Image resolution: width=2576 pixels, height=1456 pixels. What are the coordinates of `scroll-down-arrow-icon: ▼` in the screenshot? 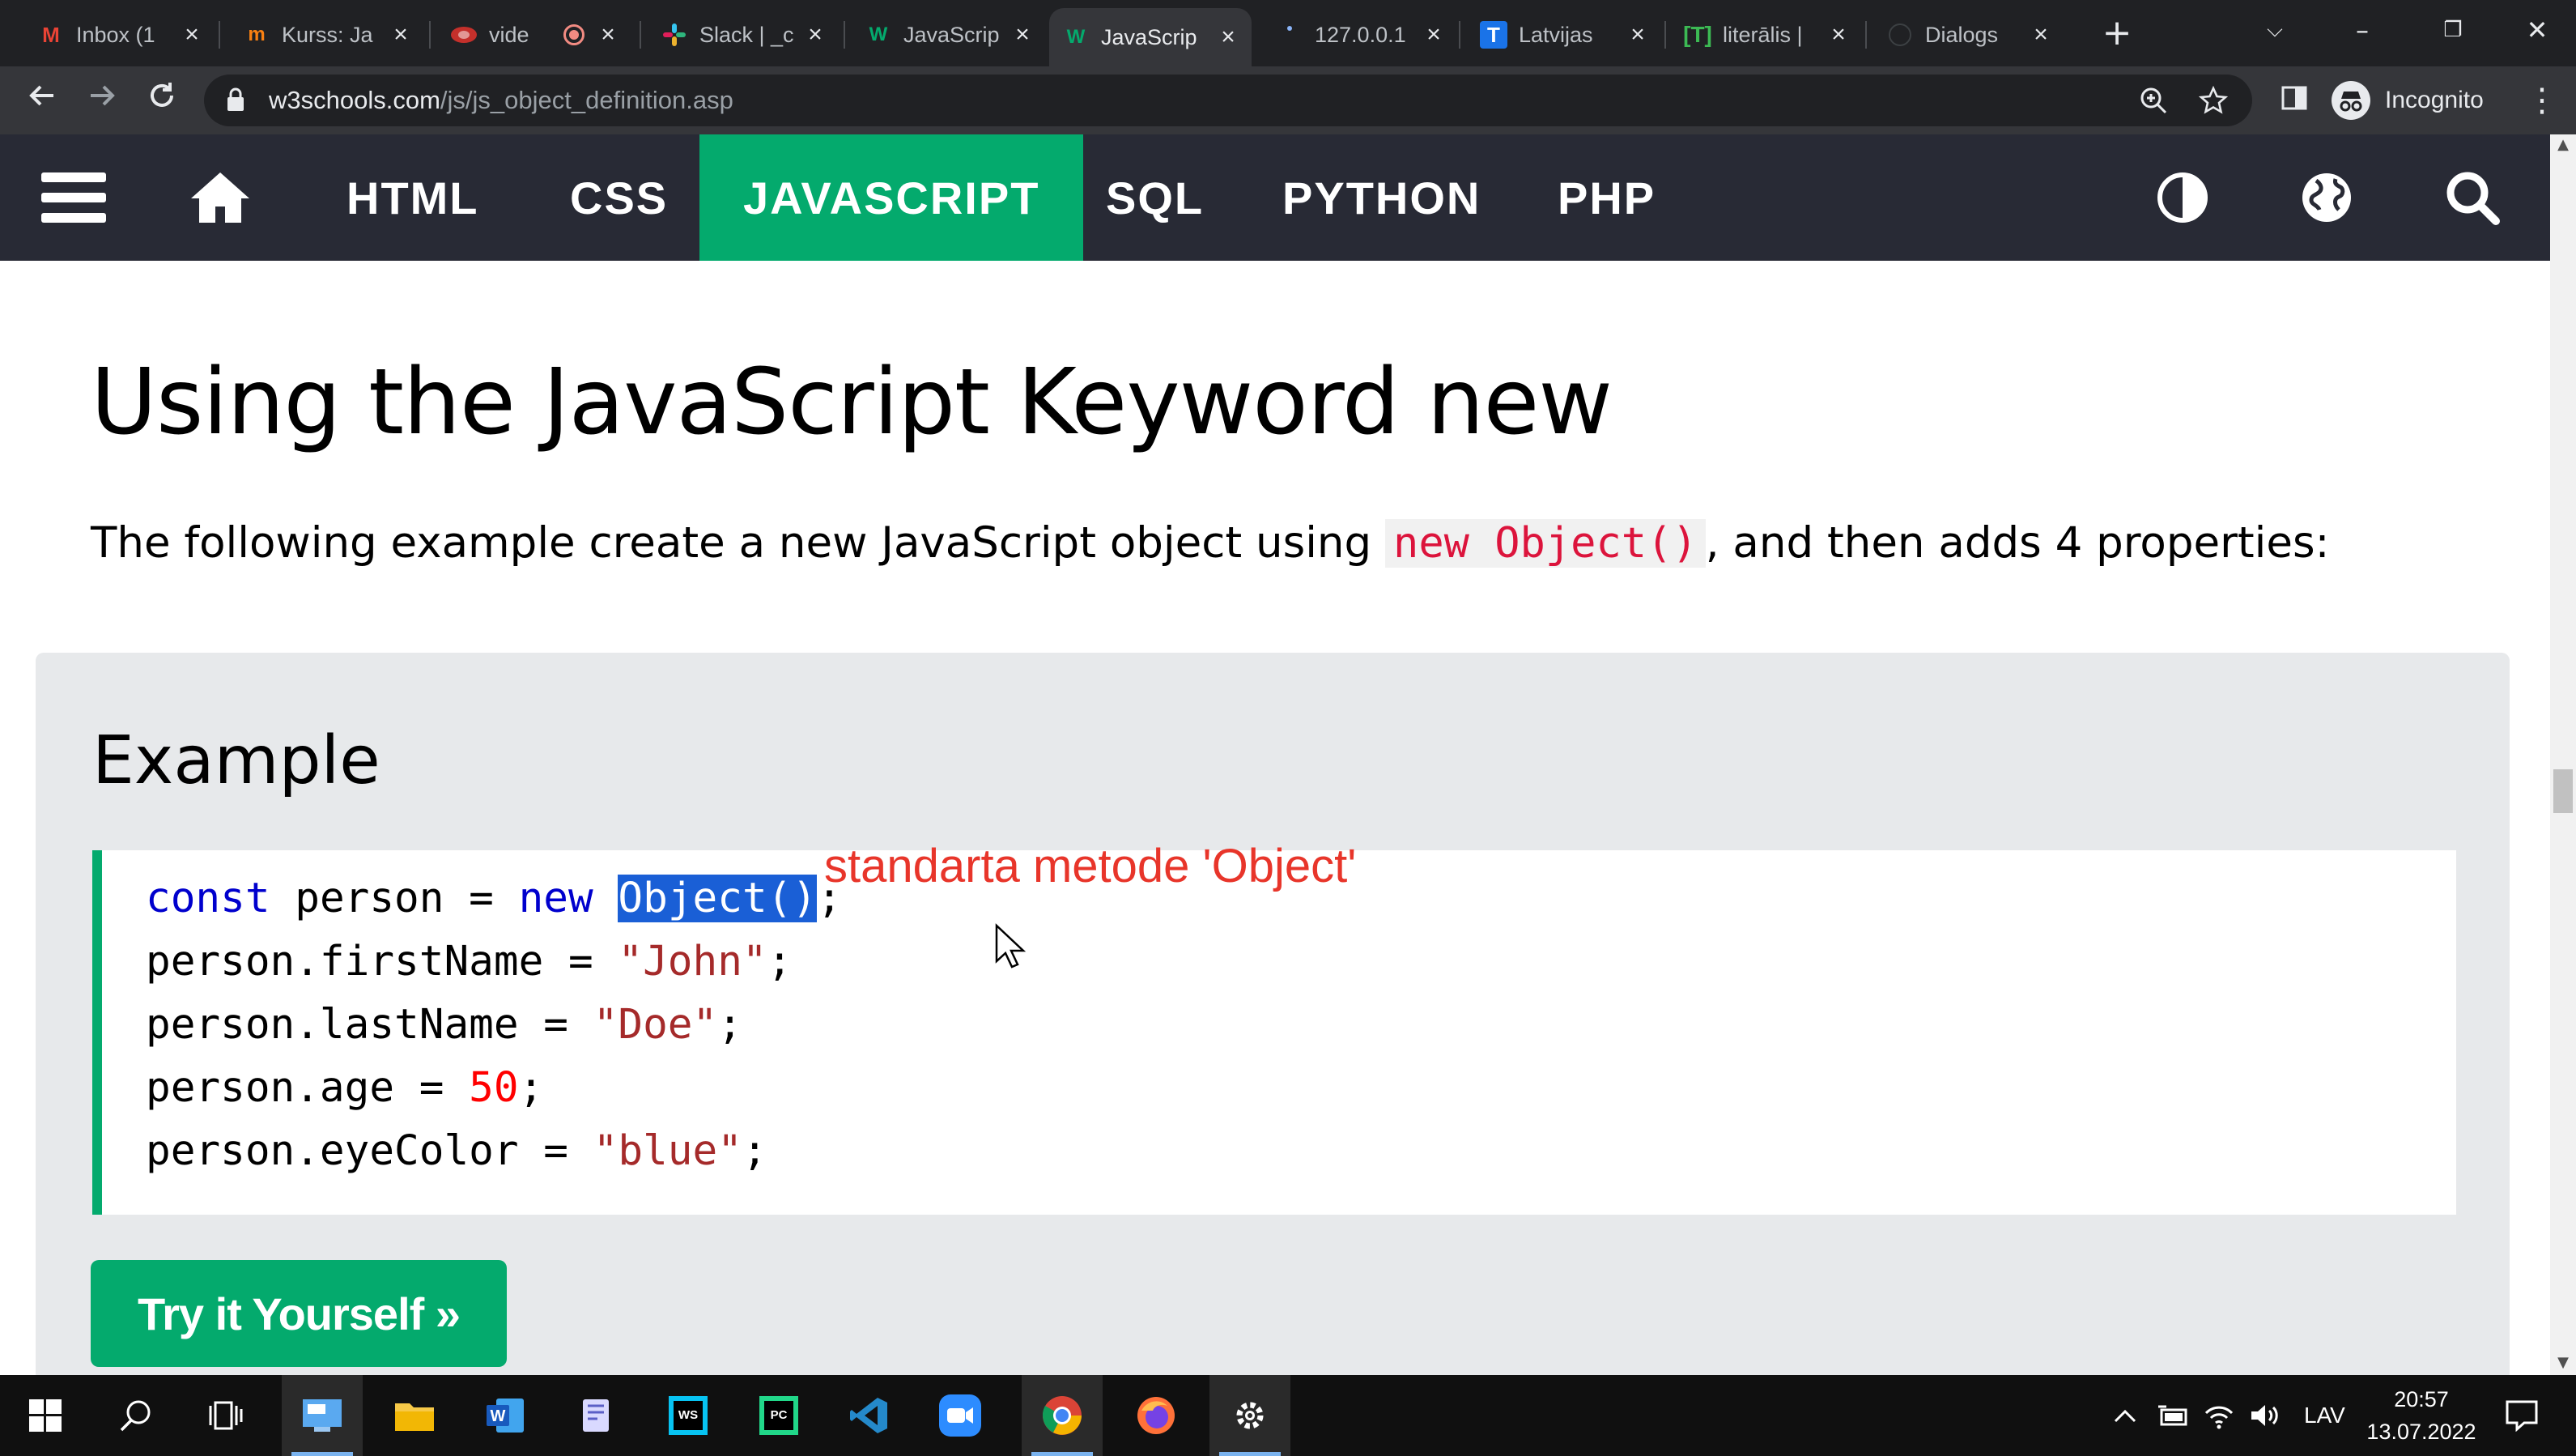 It's located at (2563, 1362).